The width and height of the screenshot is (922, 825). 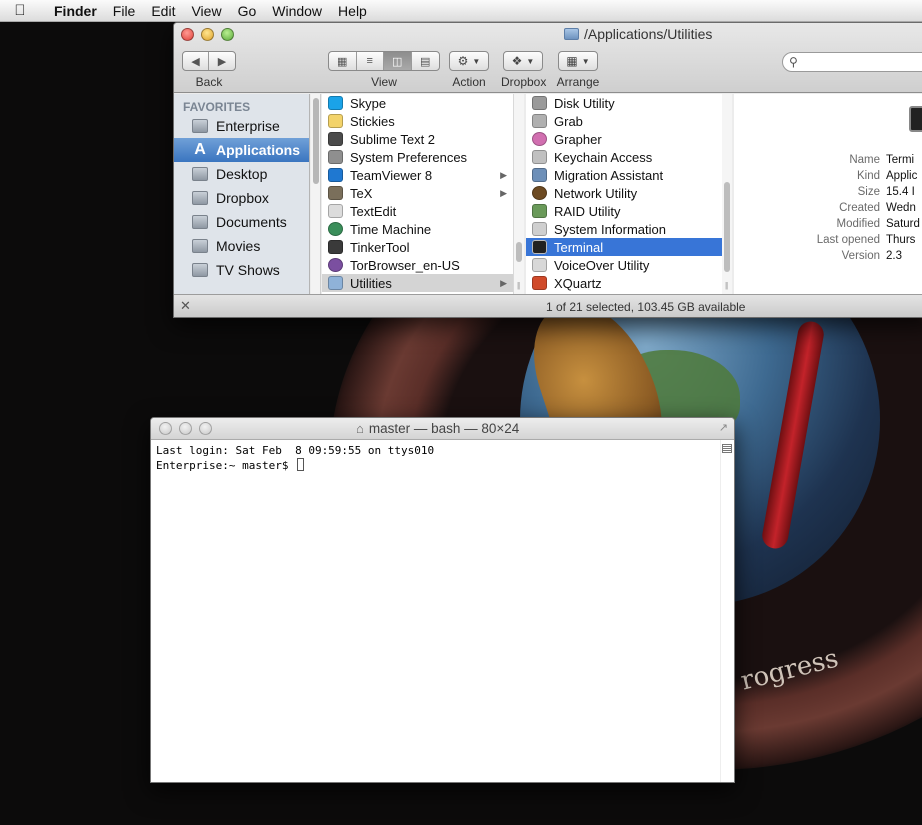 What do you see at coordinates (335, 139) in the screenshot?
I see `sublime-text-icon` at bounding box center [335, 139].